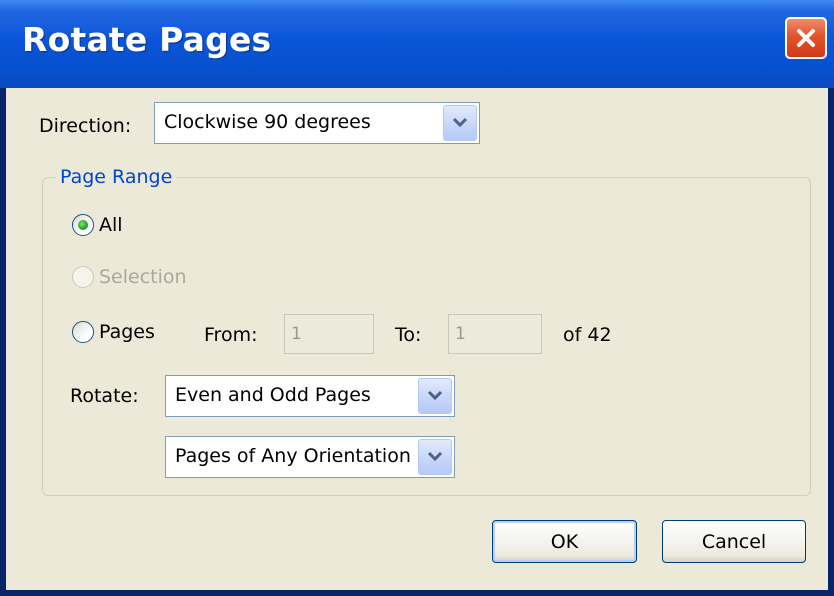 The width and height of the screenshot is (834, 596). What do you see at coordinates (83, 332) in the screenshot?
I see `pages-radio` at bounding box center [83, 332].